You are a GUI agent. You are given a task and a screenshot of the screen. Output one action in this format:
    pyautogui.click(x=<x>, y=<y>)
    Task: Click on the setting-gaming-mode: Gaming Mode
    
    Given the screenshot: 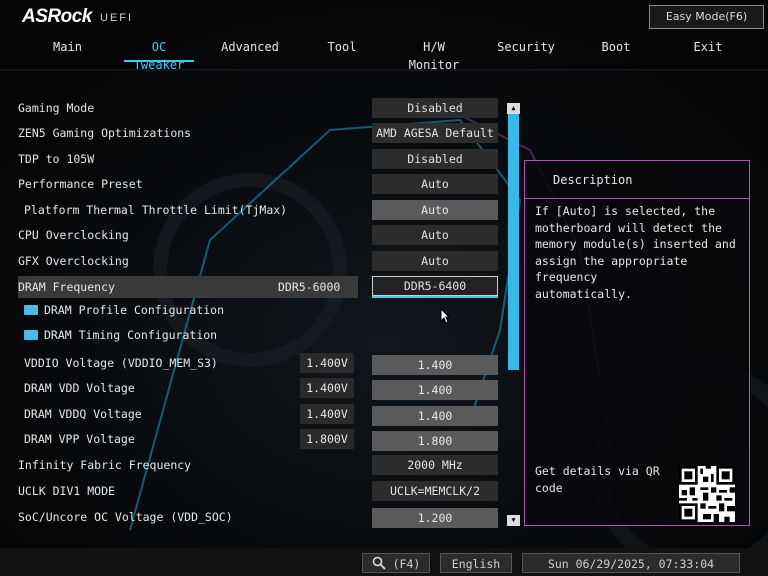 What is the action you would take?
    pyautogui.click(x=188, y=108)
    